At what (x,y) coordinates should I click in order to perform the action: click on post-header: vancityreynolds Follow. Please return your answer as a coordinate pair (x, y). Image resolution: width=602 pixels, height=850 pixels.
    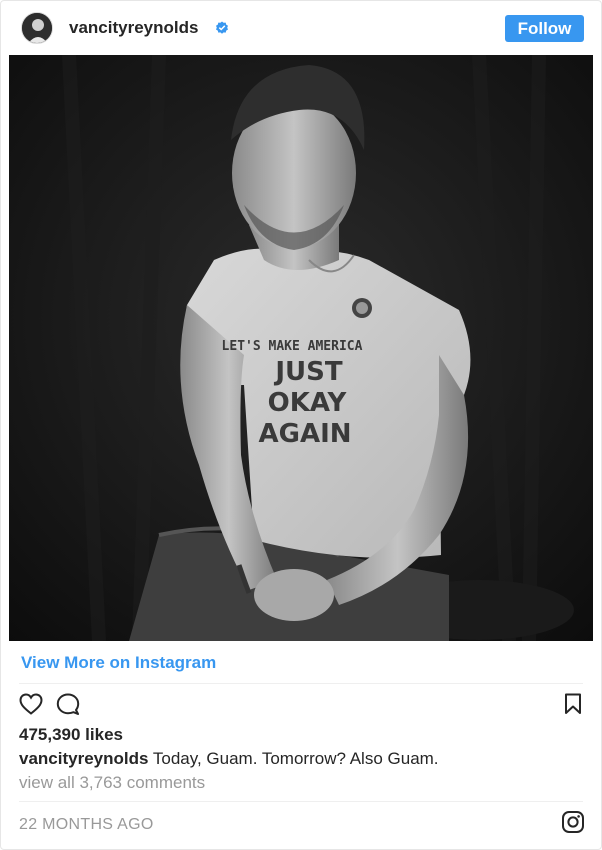
    Looking at the image, I should click on (301, 28).